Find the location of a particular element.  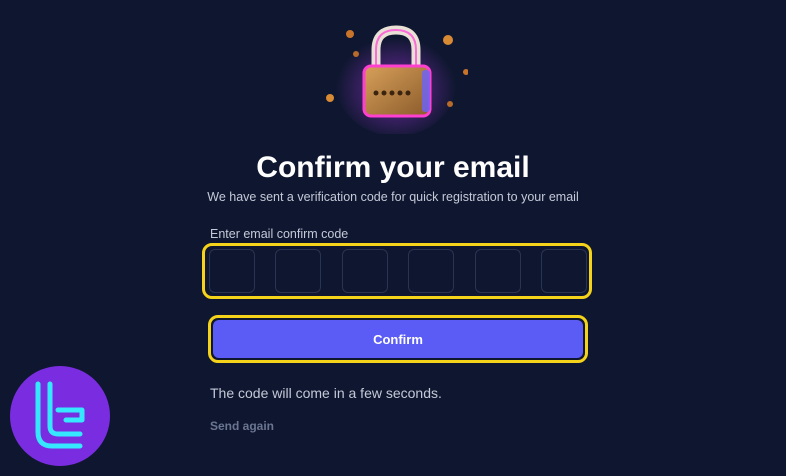

confirm-button: Confirm is located at coordinates (398, 339).